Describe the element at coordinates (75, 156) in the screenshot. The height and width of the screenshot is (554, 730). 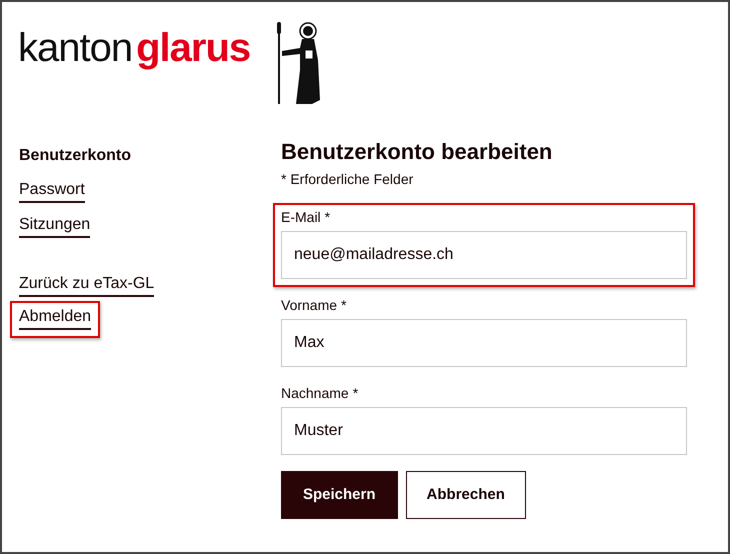
I see `sidebar-heading: Benutzerkonto` at that location.